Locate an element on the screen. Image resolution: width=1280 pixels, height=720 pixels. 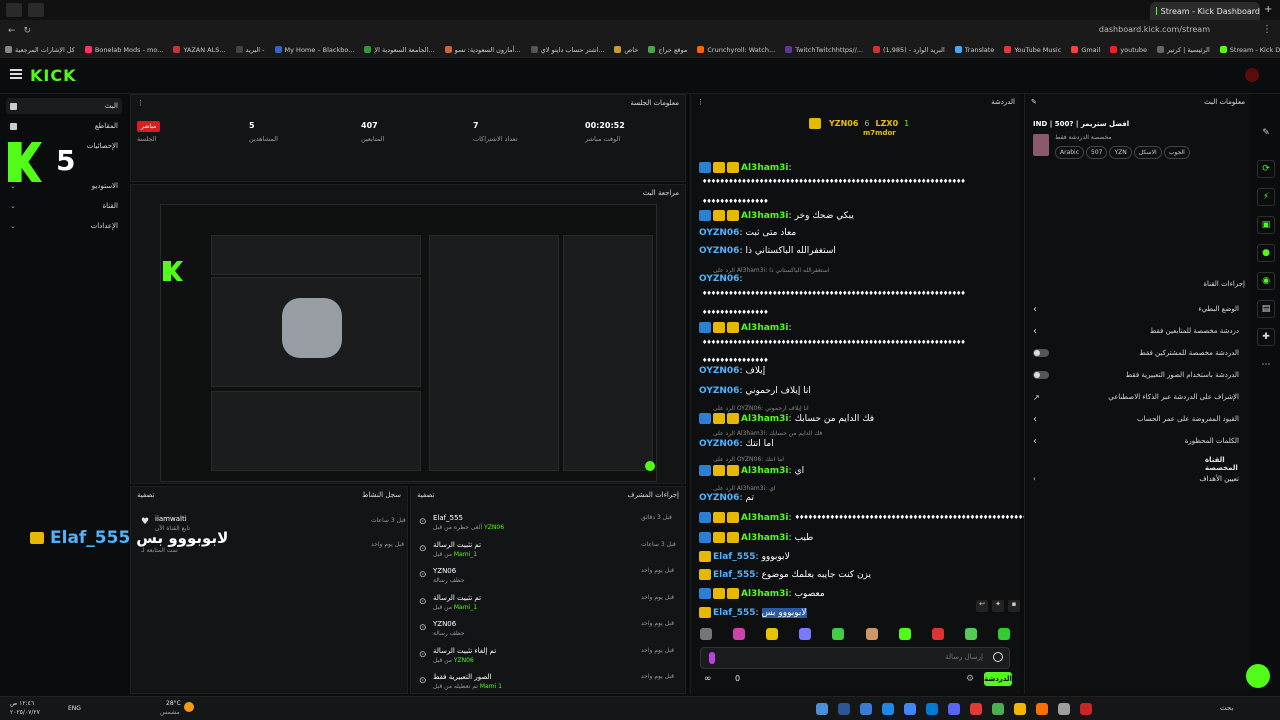
chat-message: OYZN06: انا إيلاف ارحموني is located at coordinates (755, 391).